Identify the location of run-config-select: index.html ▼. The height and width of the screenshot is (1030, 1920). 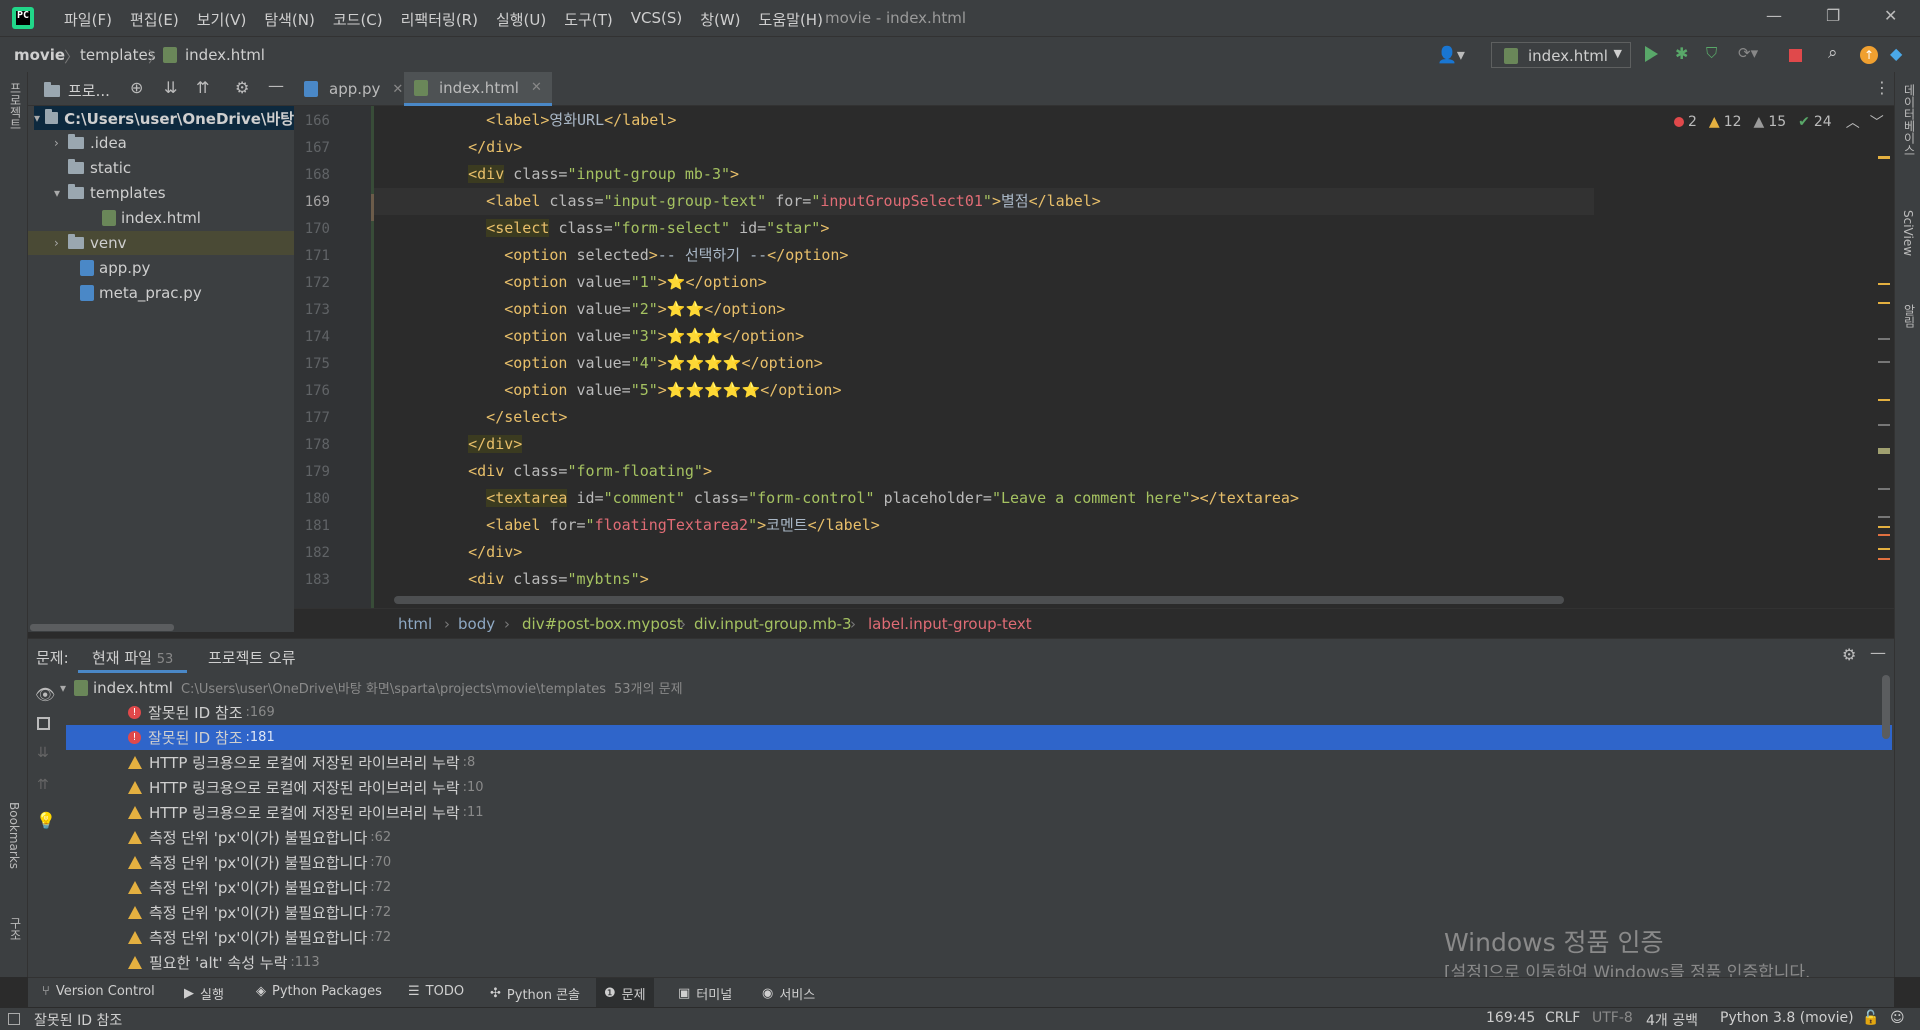
(1561, 55).